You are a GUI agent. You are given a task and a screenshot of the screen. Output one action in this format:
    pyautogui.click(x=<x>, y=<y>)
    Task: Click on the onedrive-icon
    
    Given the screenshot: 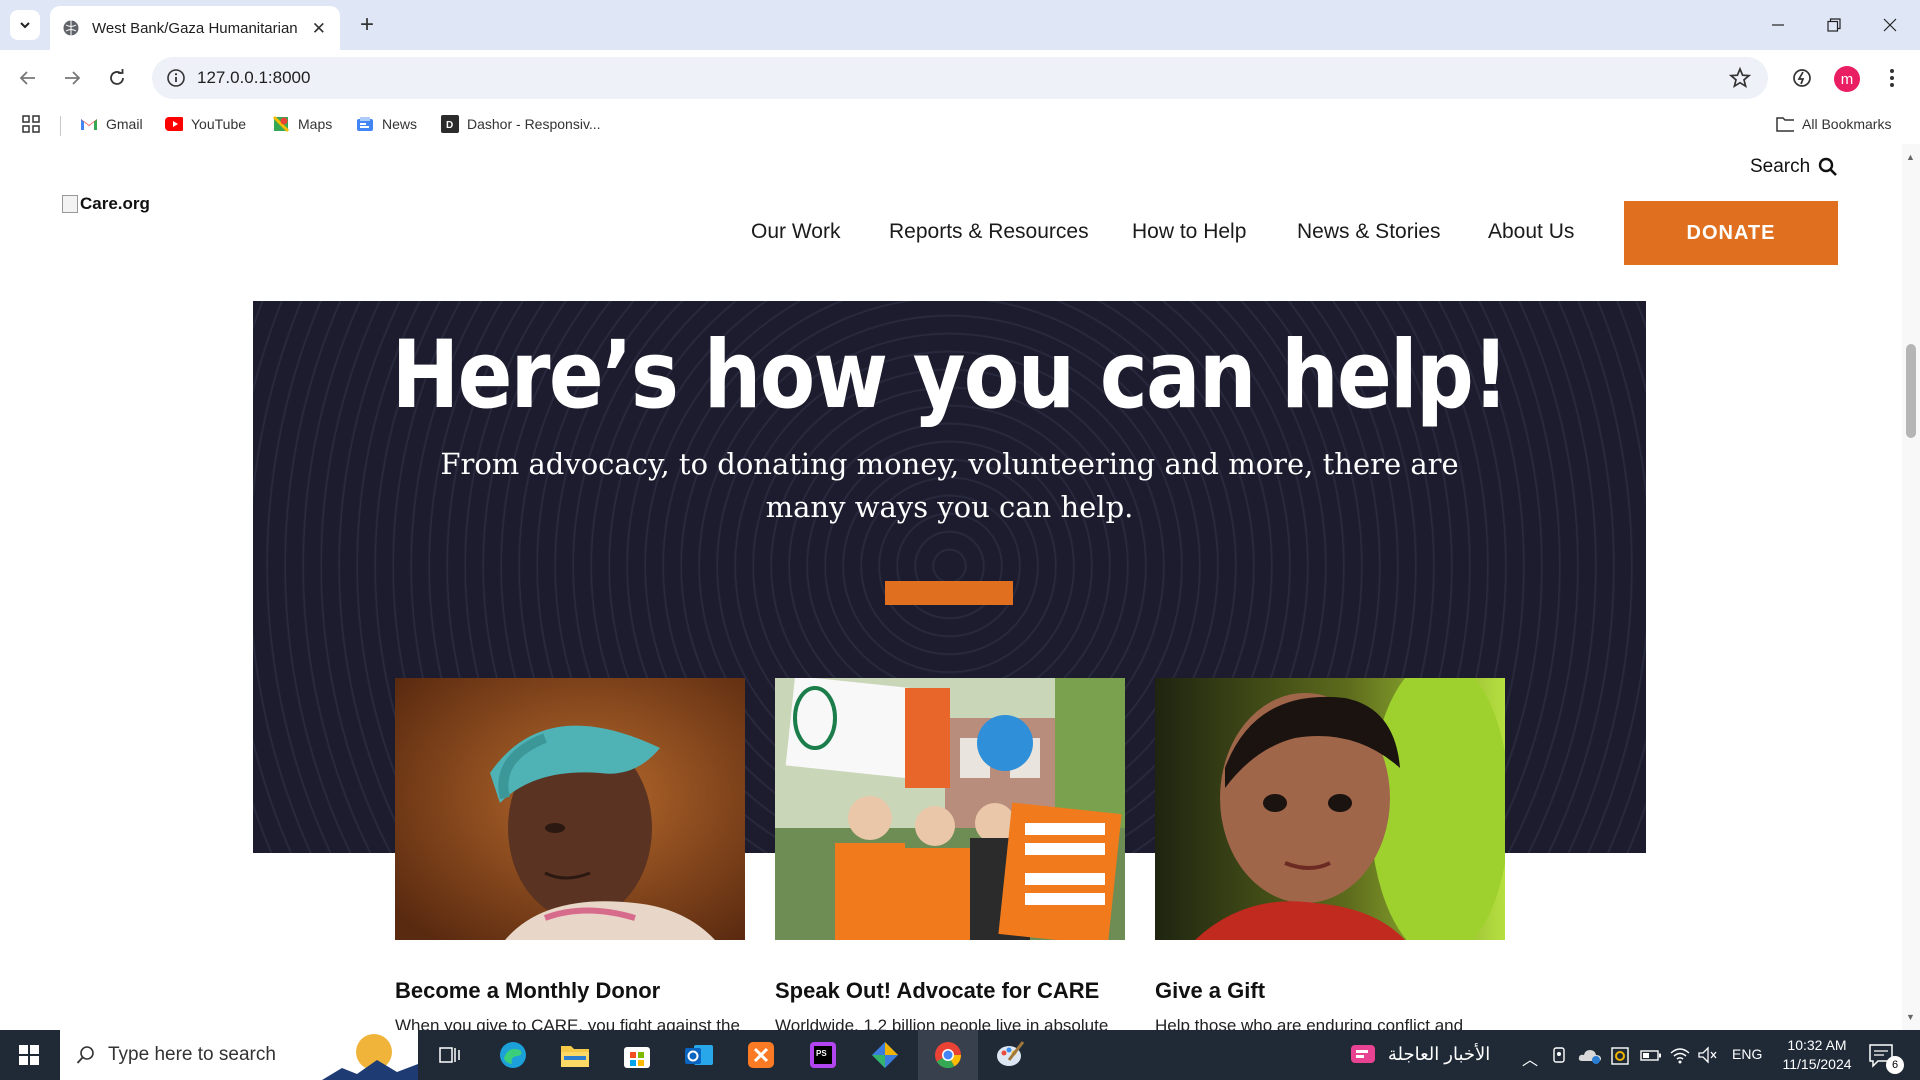 What is the action you would take?
    pyautogui.click(x=1590, y=1055)
    